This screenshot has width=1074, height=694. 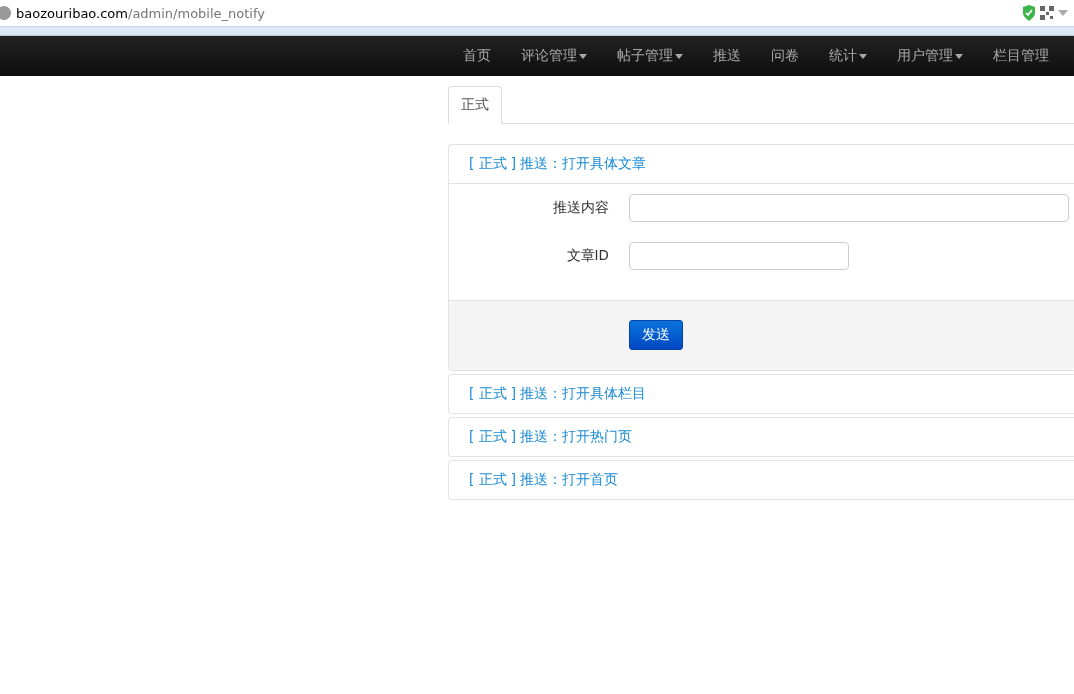 I want to click on nav-item: 用户管理, so click(x=930, y=56).